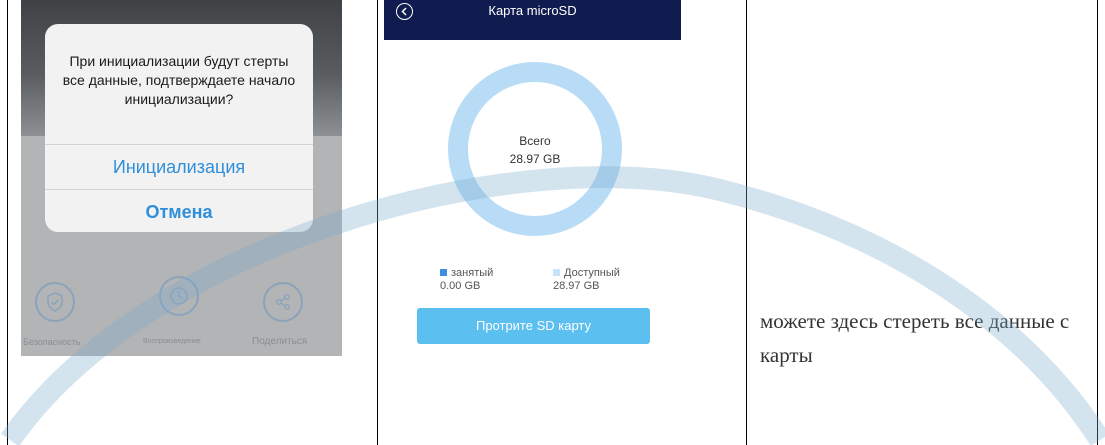 This screenshot has width=1105, height=445. What do you see at coordinates (7, 222) in the screenshot?
I see `table-border-left` at bounding box center [7, 222].